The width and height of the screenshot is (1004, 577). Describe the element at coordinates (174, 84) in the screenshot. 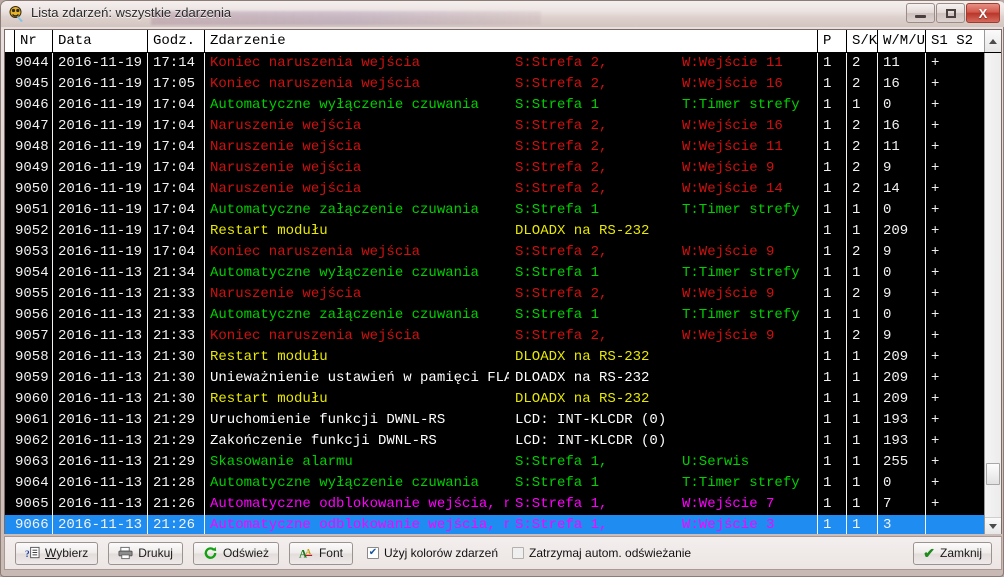

I see `cell-godz: 17:05` at that location.